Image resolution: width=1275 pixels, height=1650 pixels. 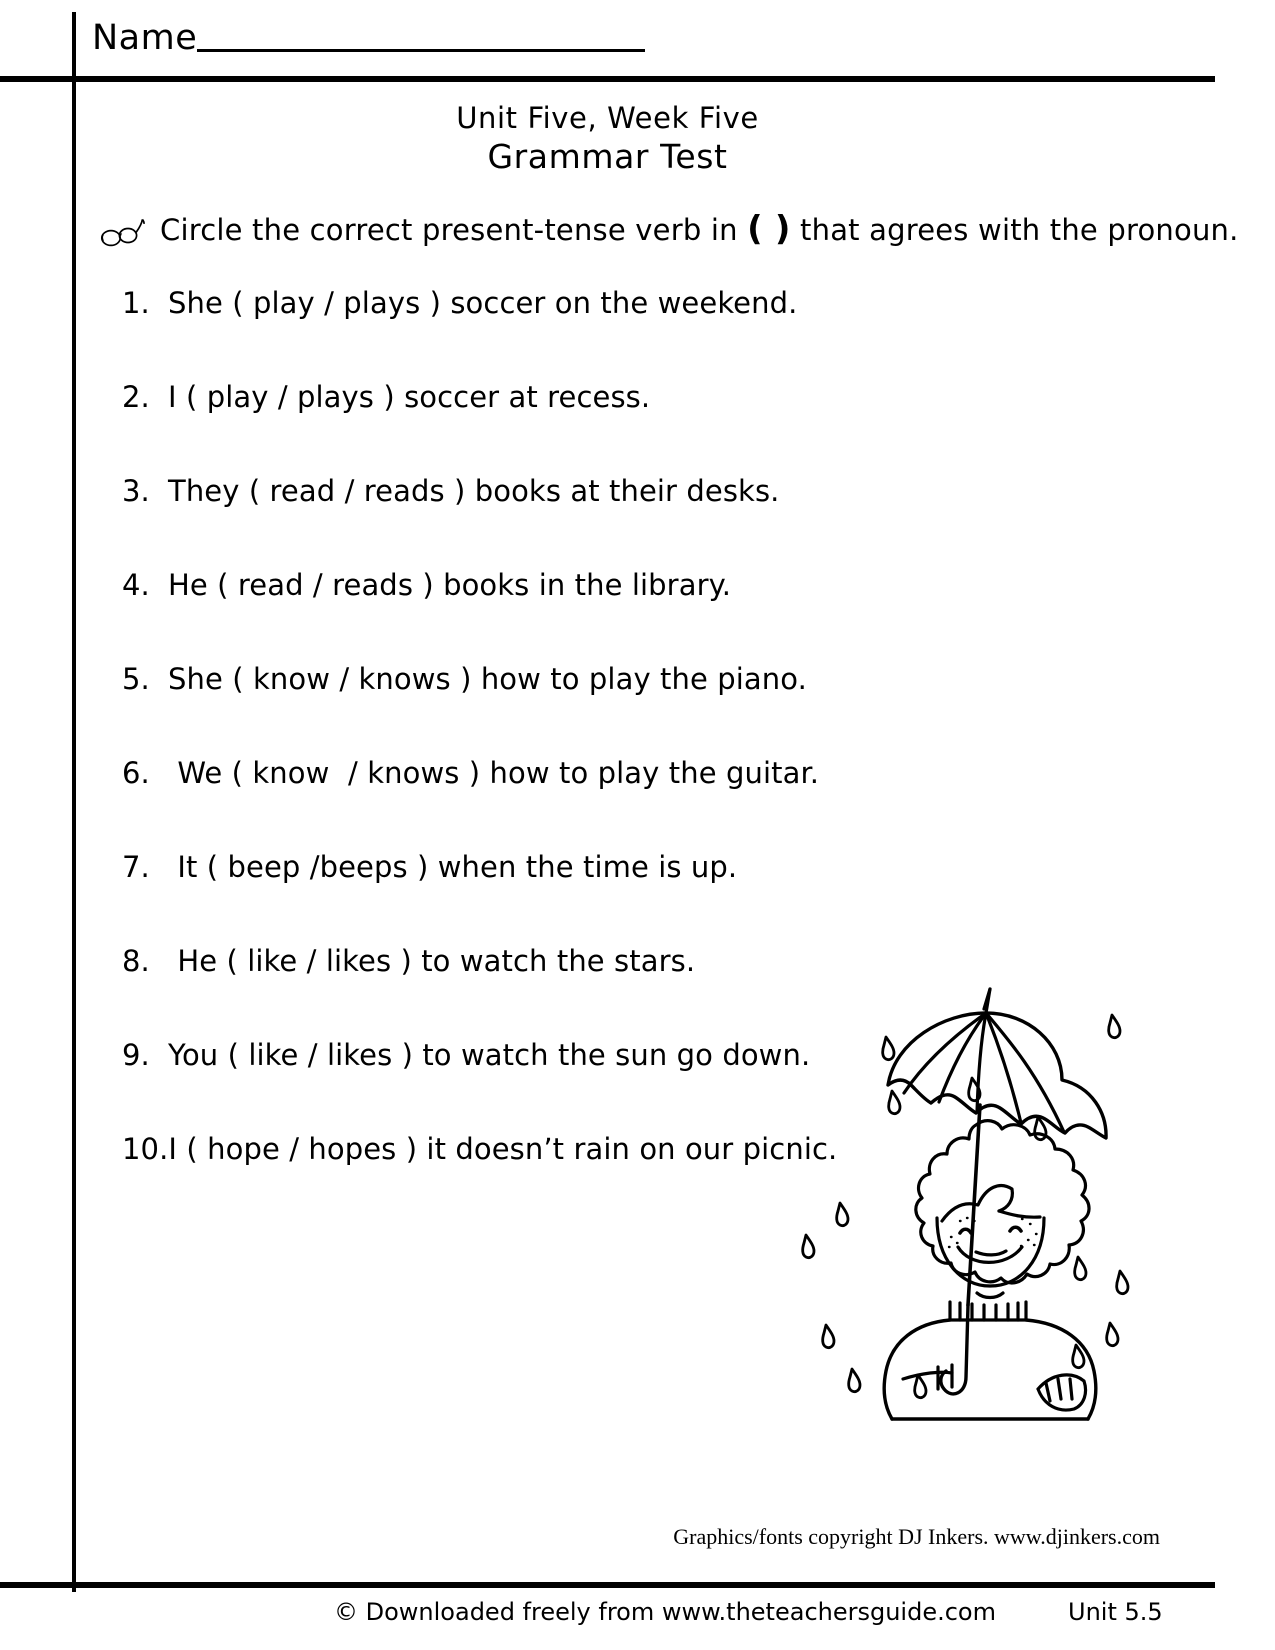 I want to click on question-number: 9., so click(x=136, y=1055).